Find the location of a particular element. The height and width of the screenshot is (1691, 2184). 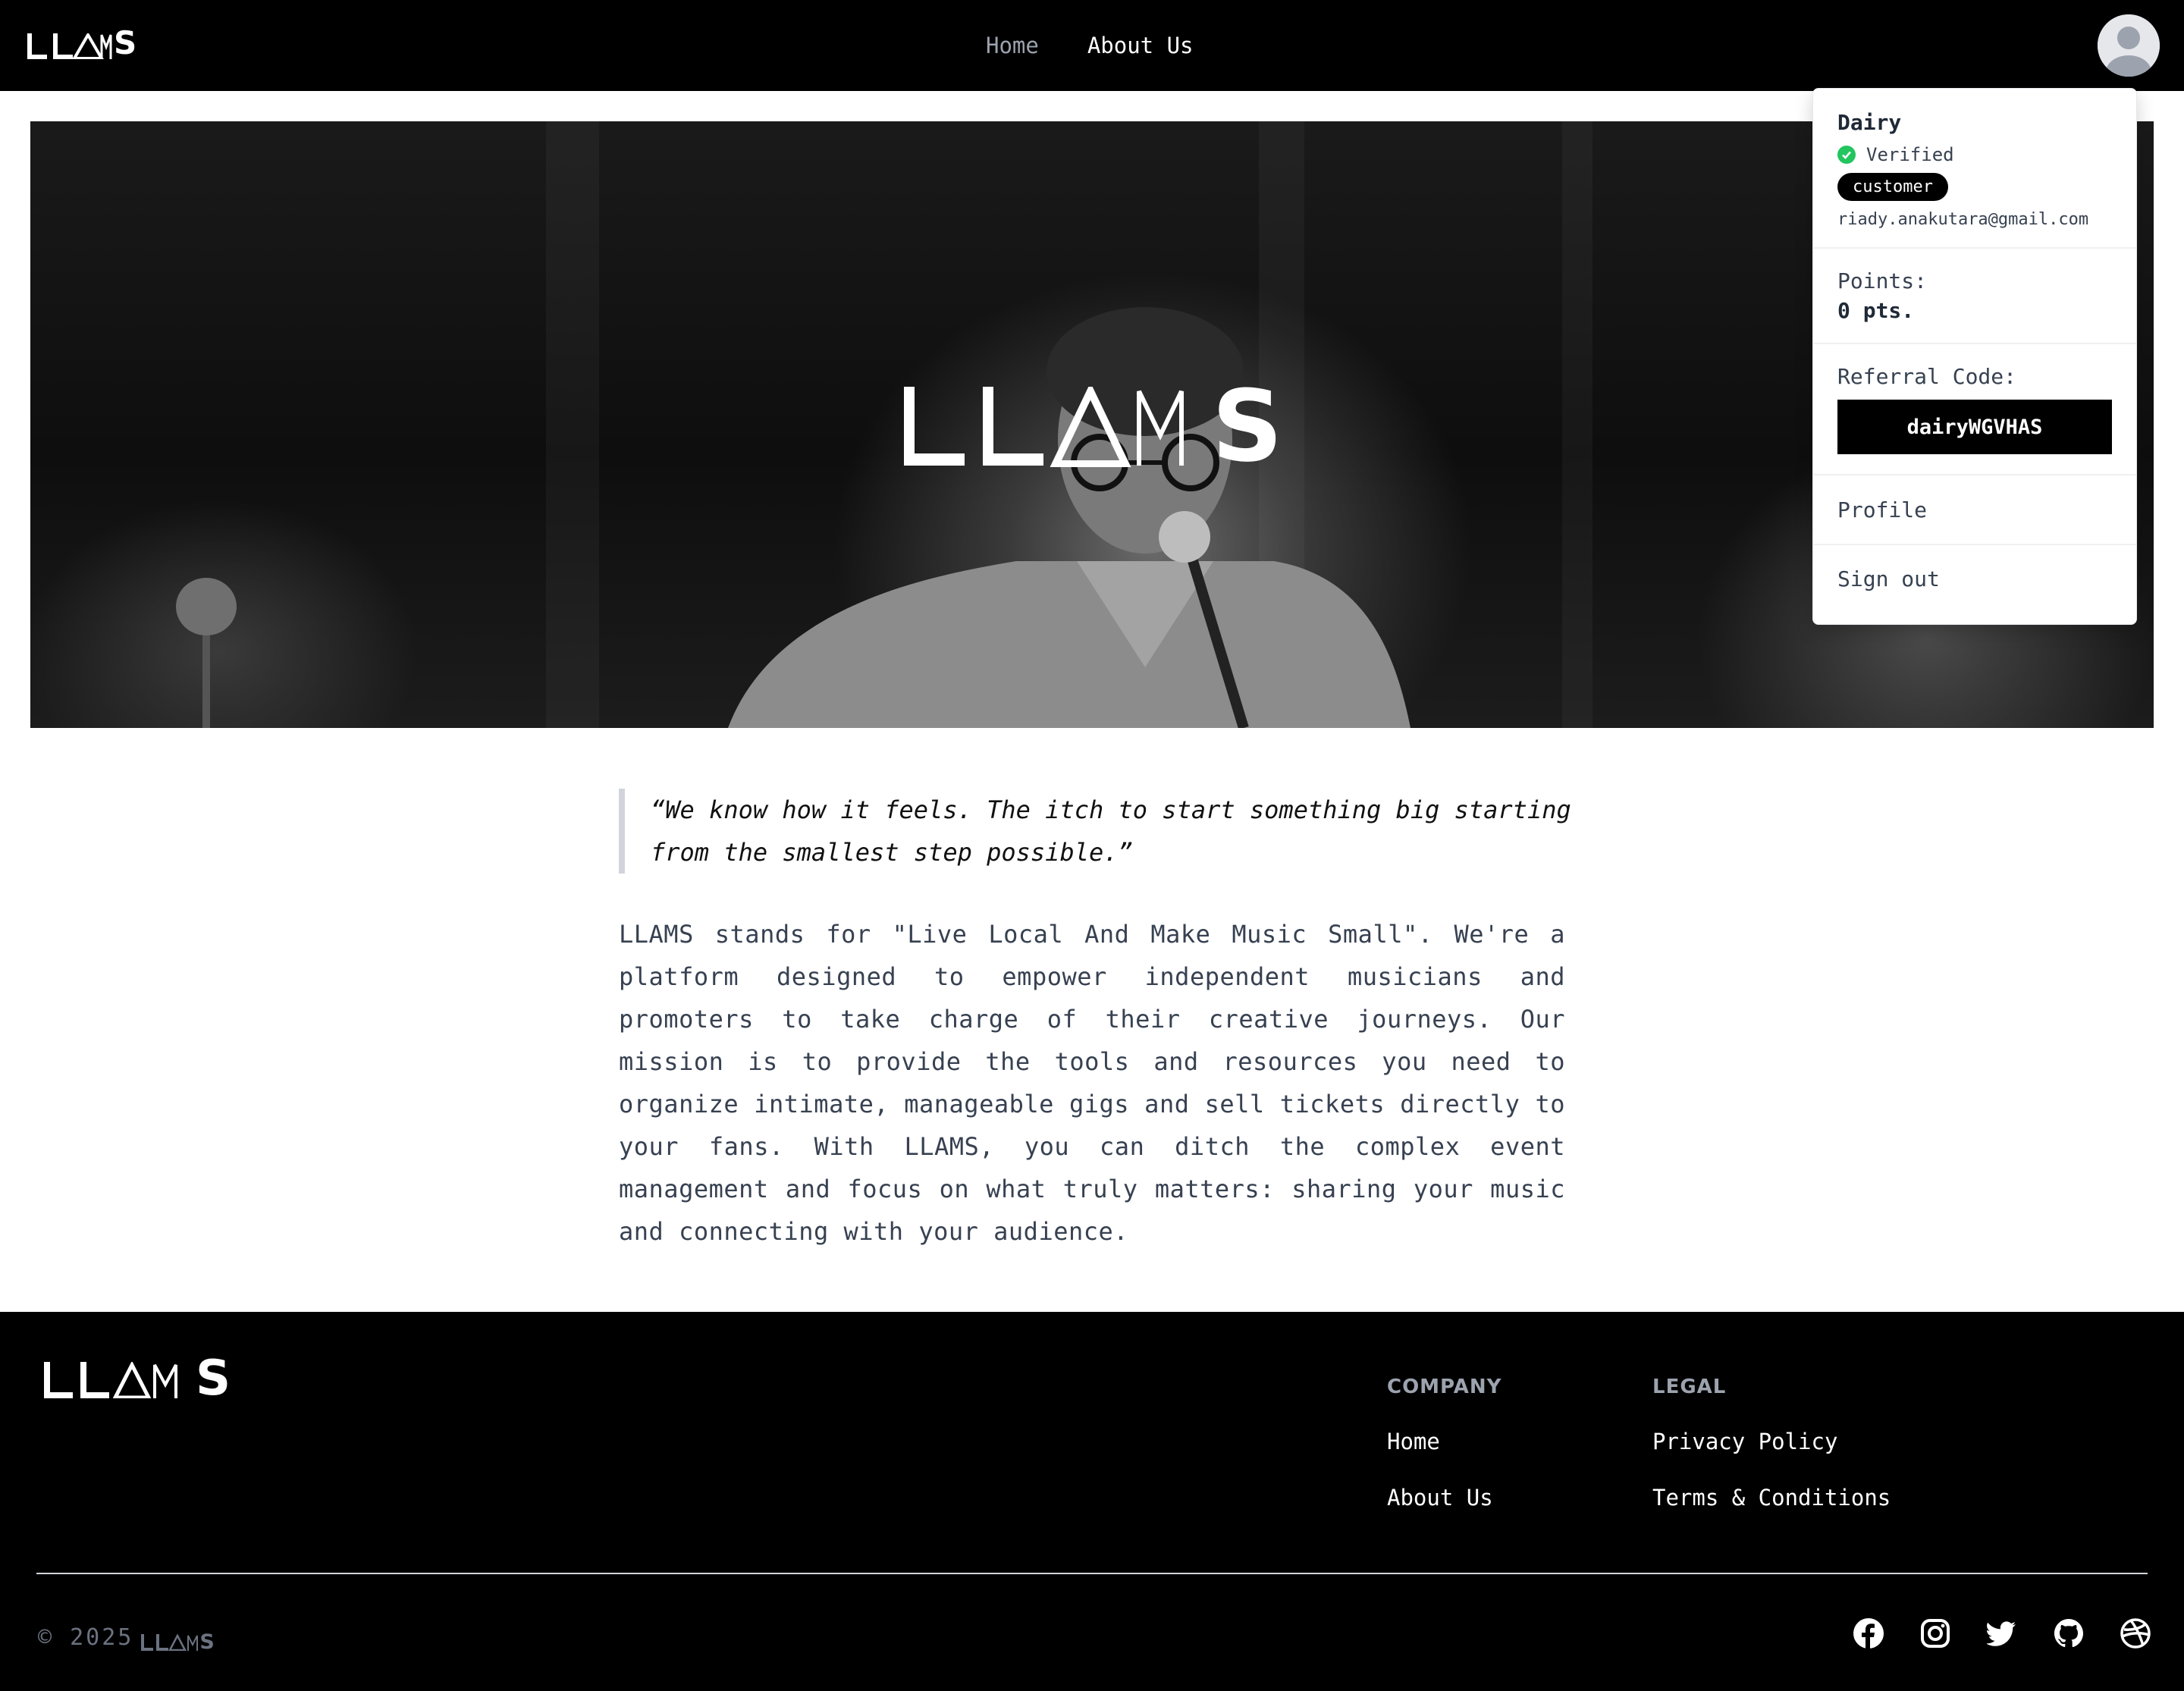

user-name: Dairy is located at coordinates (1869, 122).